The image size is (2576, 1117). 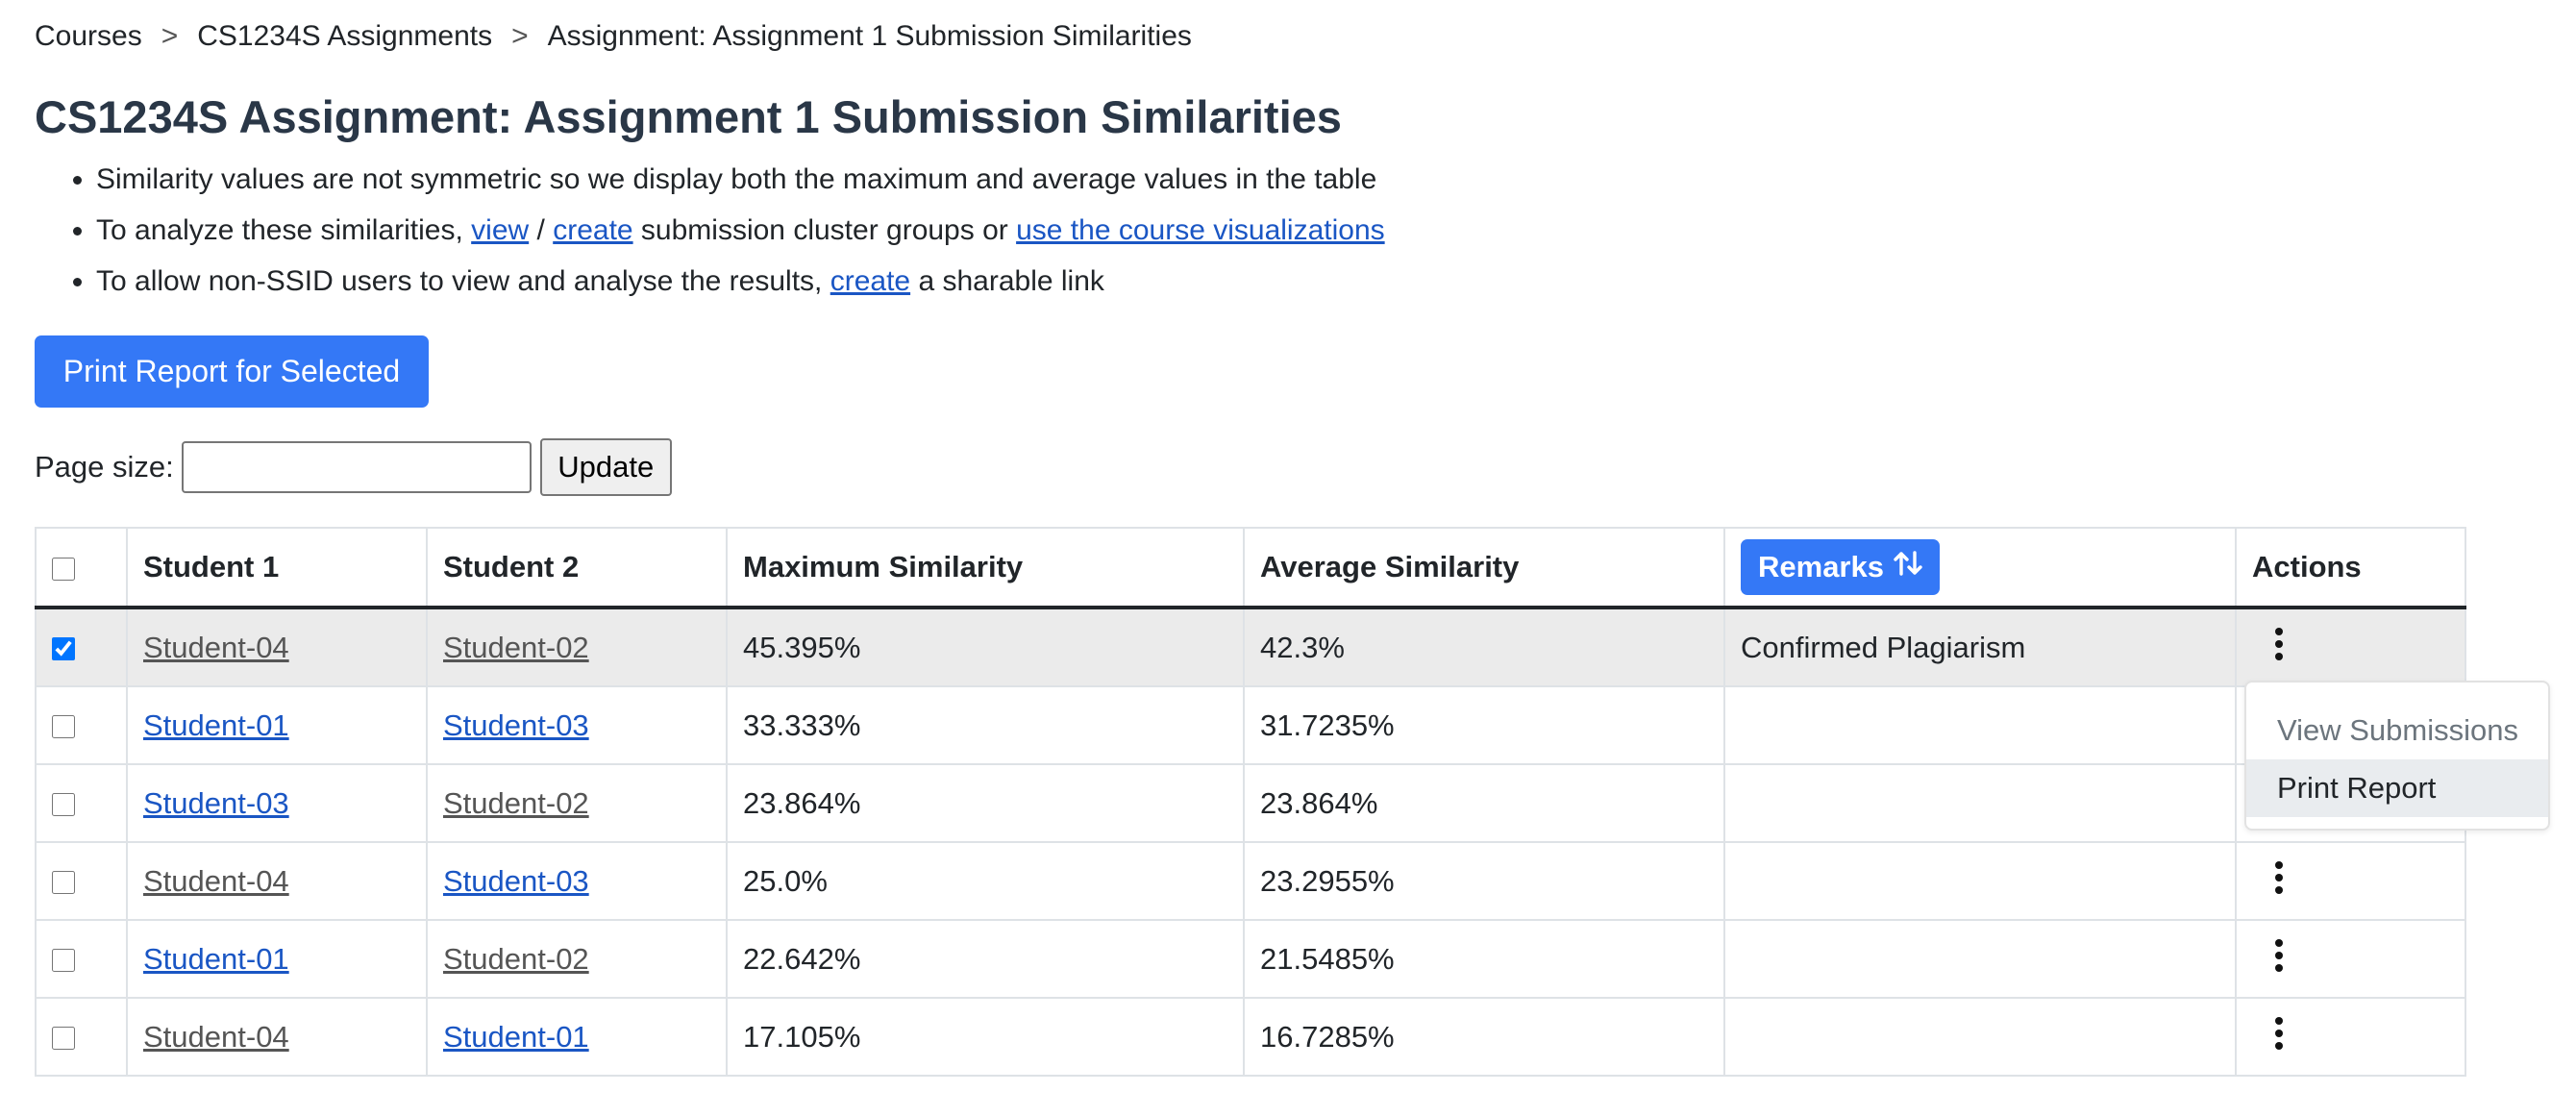 What do you see at coordinates (88, 36) in the screenshot?
I see `breadcrumb-courses: Courses` at bounding box center [88, 36].